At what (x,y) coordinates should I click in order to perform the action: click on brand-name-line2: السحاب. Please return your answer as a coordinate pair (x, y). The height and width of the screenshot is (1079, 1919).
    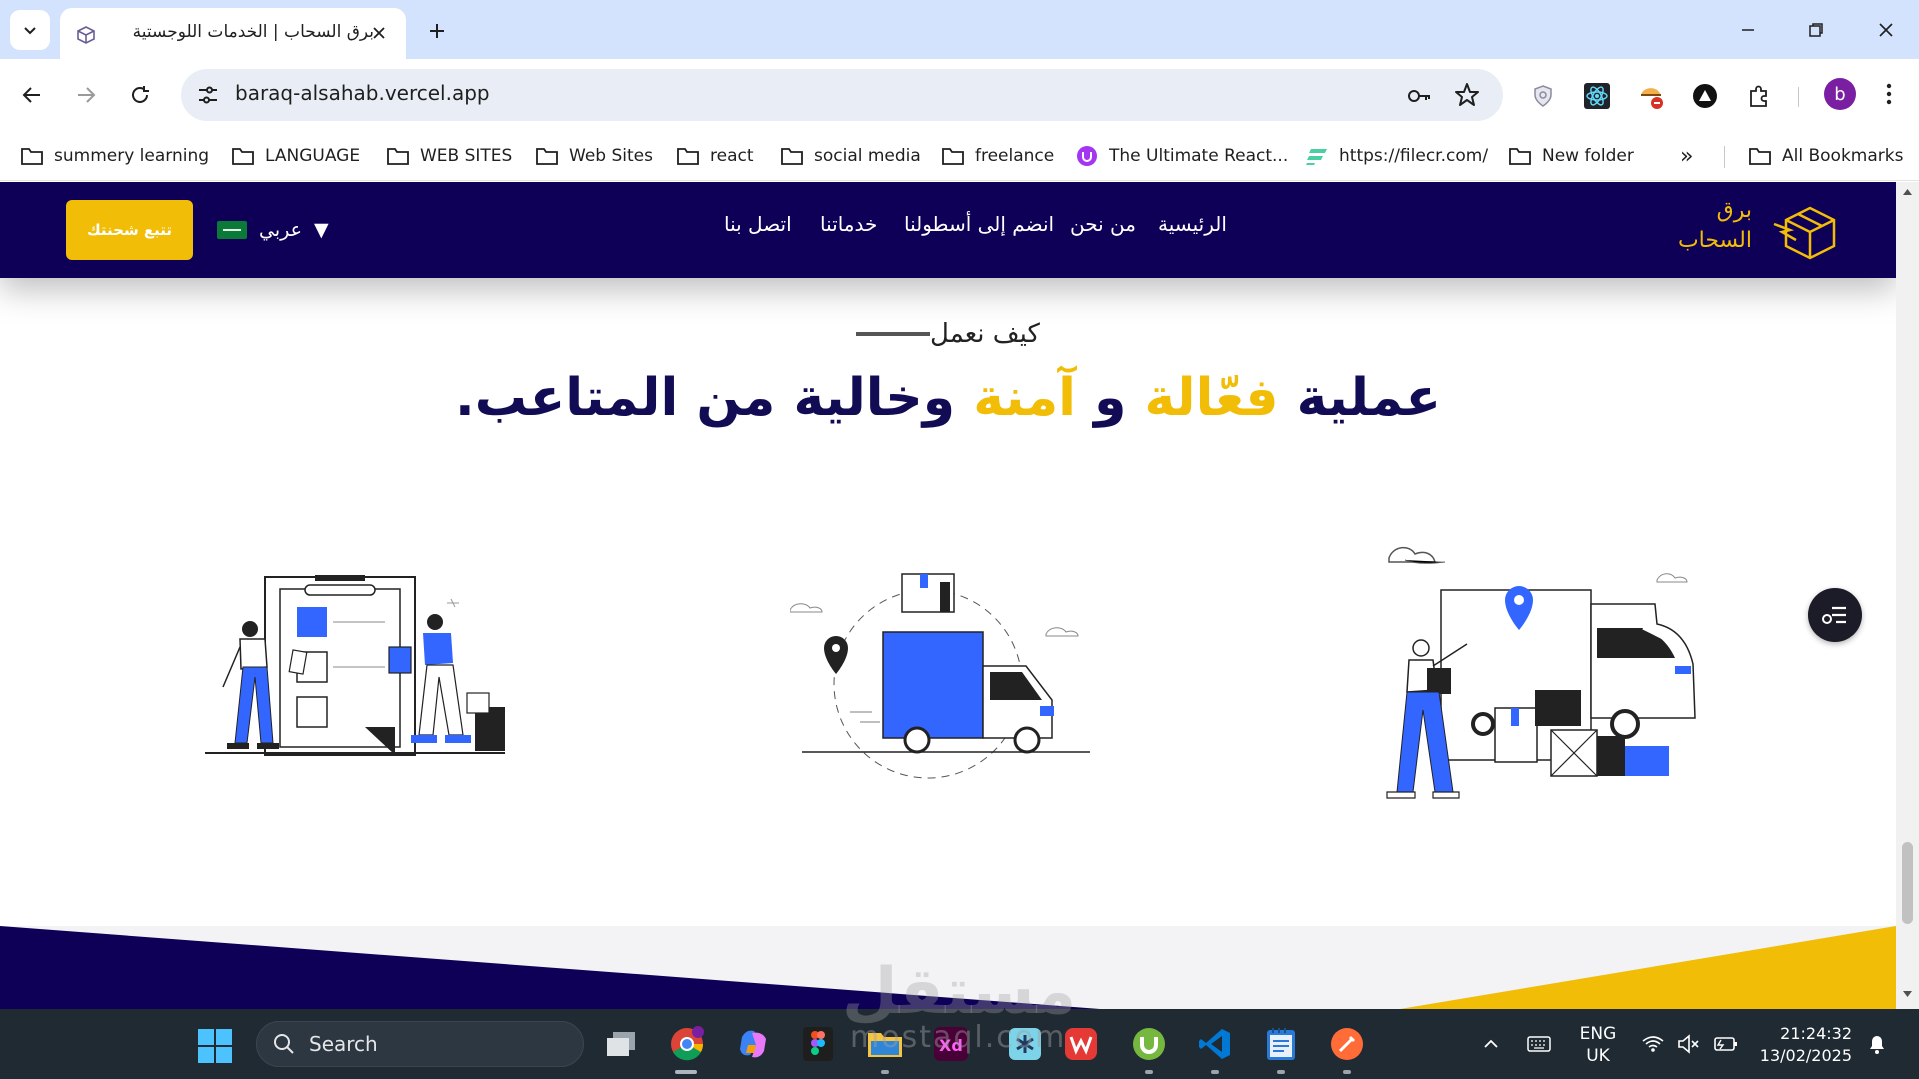
    Looking at the image, I should click on (1714, 240).